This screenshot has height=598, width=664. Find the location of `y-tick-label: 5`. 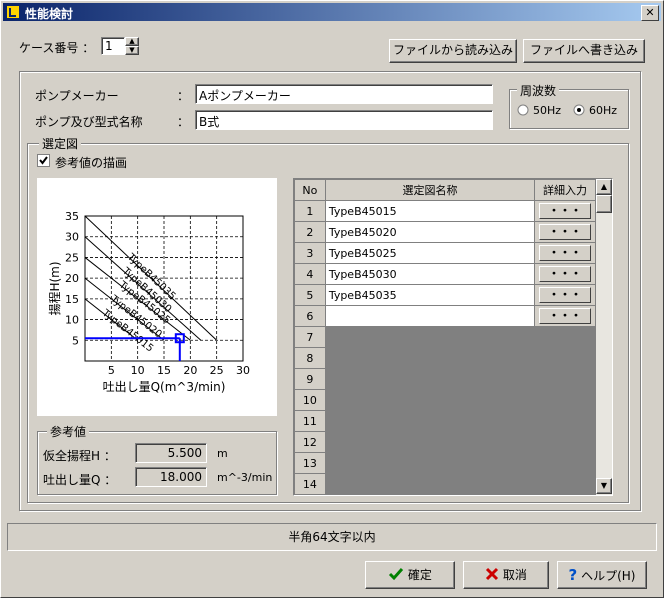

y-tick-label: 5 is located at coordinates (75, 340).